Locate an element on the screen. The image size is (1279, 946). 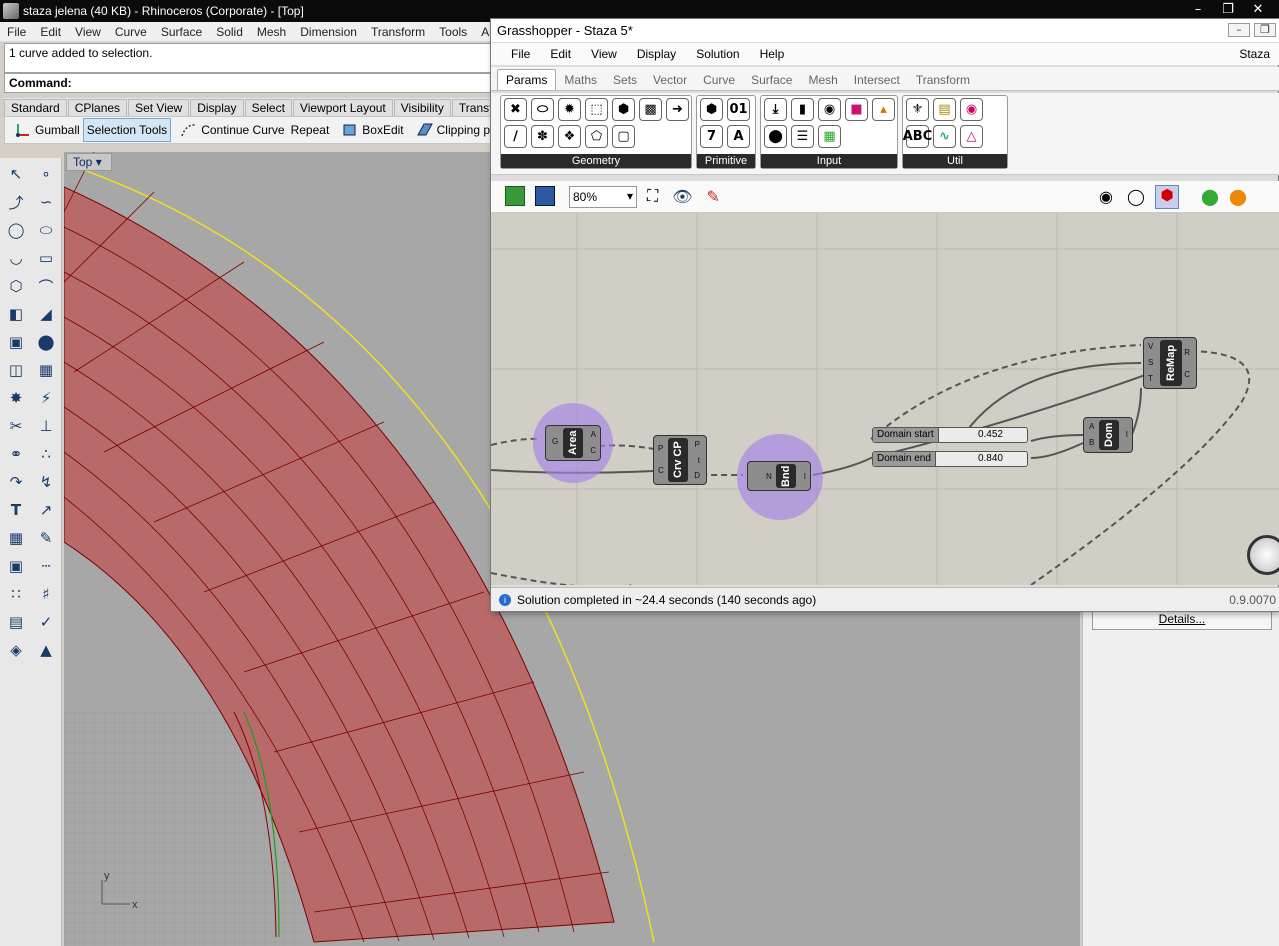
render-icon: ▲ is located at coordinates (46, 650).